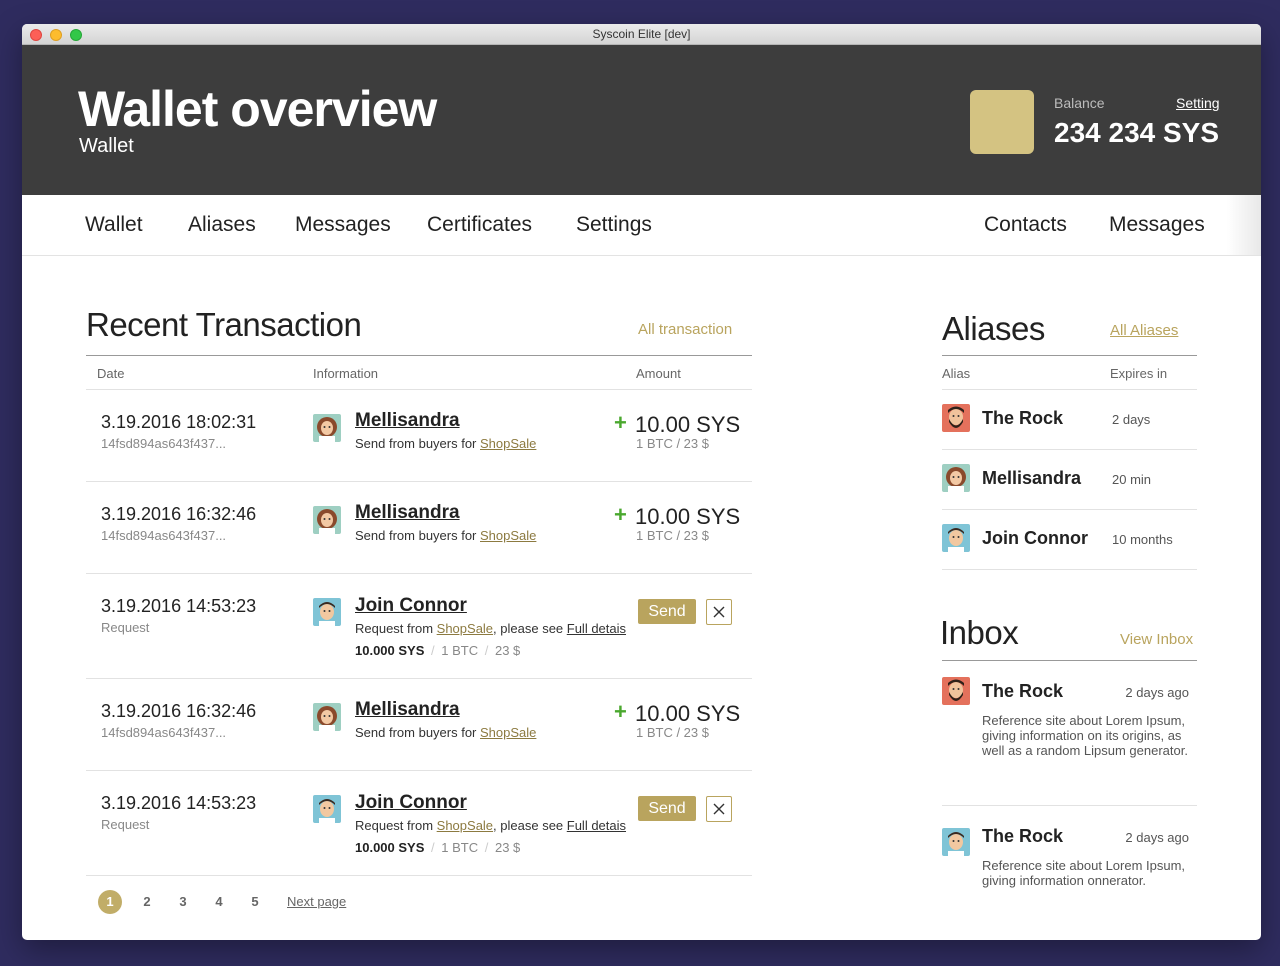 The width and height of the screenshot is (1280, 966). I want to click on alias-row: Join Connor 10 months, so click(1069, 540).